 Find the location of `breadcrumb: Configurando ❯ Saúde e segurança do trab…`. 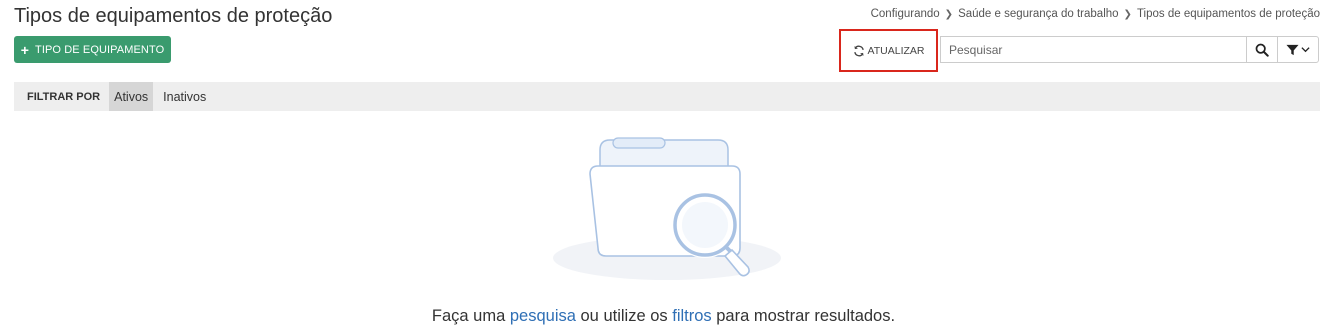

breadcrumb: Configurando ❯ Saúde e segurança do trab… is located at coordinates (1095, 14).